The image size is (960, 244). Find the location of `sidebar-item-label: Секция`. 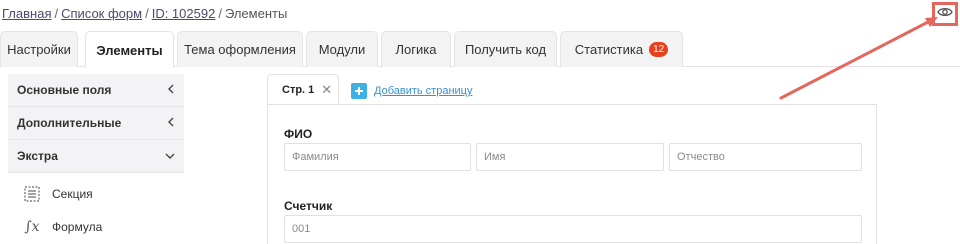

sidebar-item-label: Секция is located at coordinates (72, 193).